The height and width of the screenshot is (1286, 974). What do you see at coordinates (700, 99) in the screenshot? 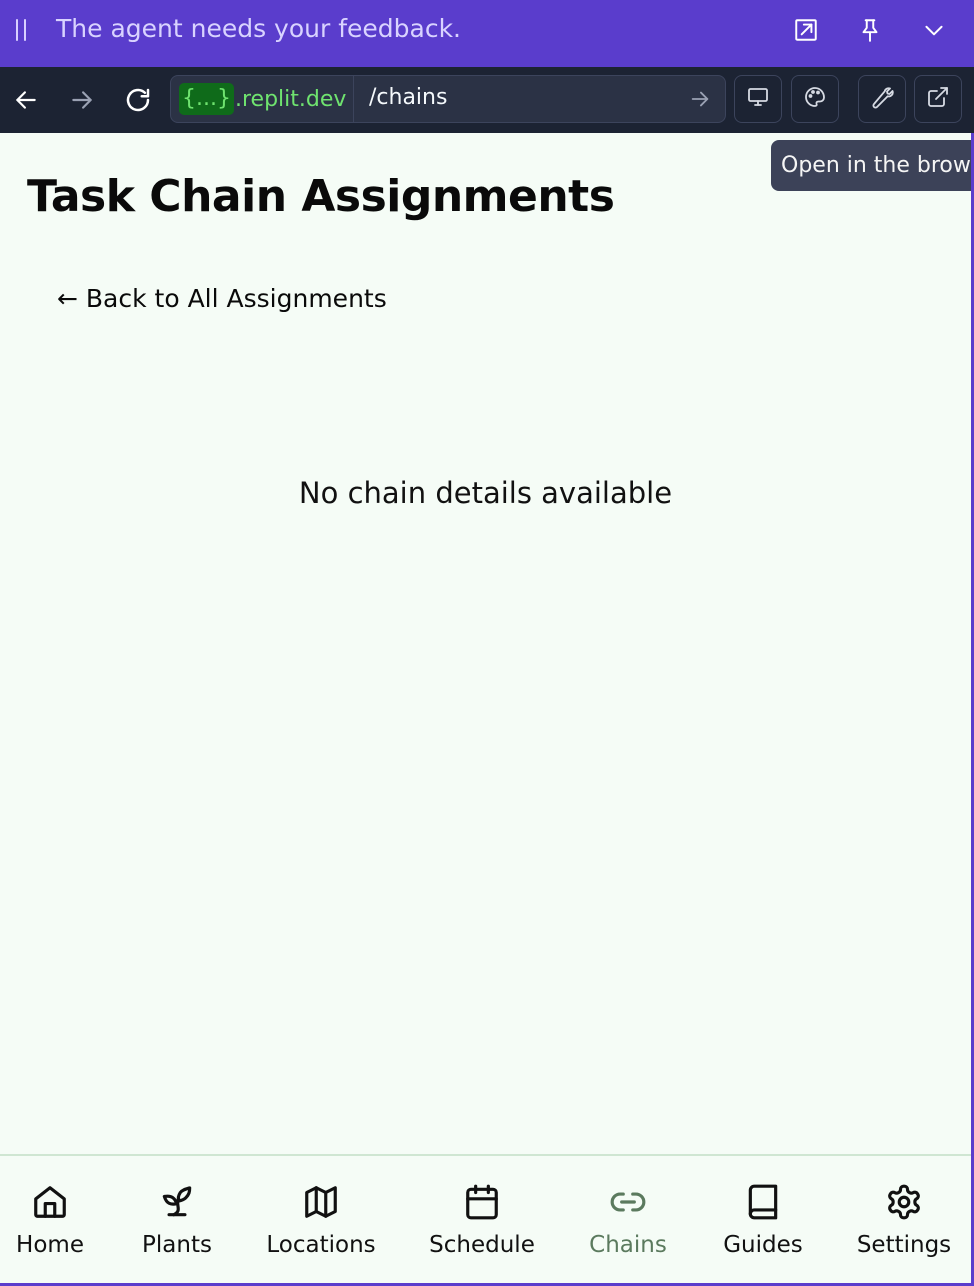
I see `go-arrow-icon` at bounding box center [700, 99].